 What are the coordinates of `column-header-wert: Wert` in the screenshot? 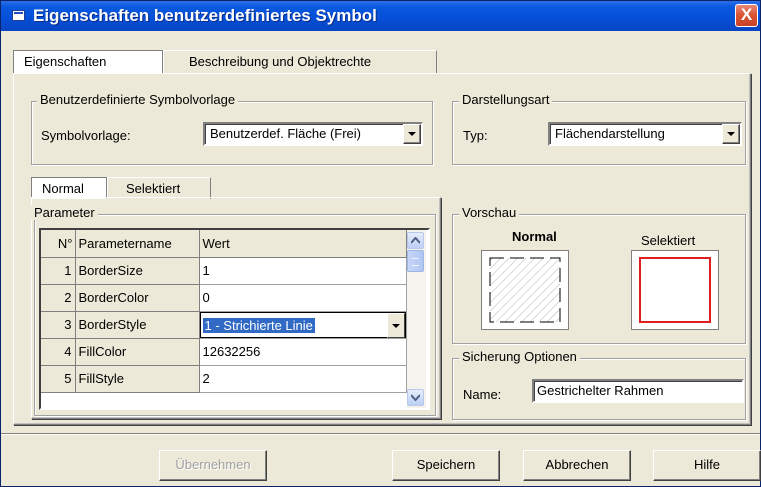 It's located at (303, 244).